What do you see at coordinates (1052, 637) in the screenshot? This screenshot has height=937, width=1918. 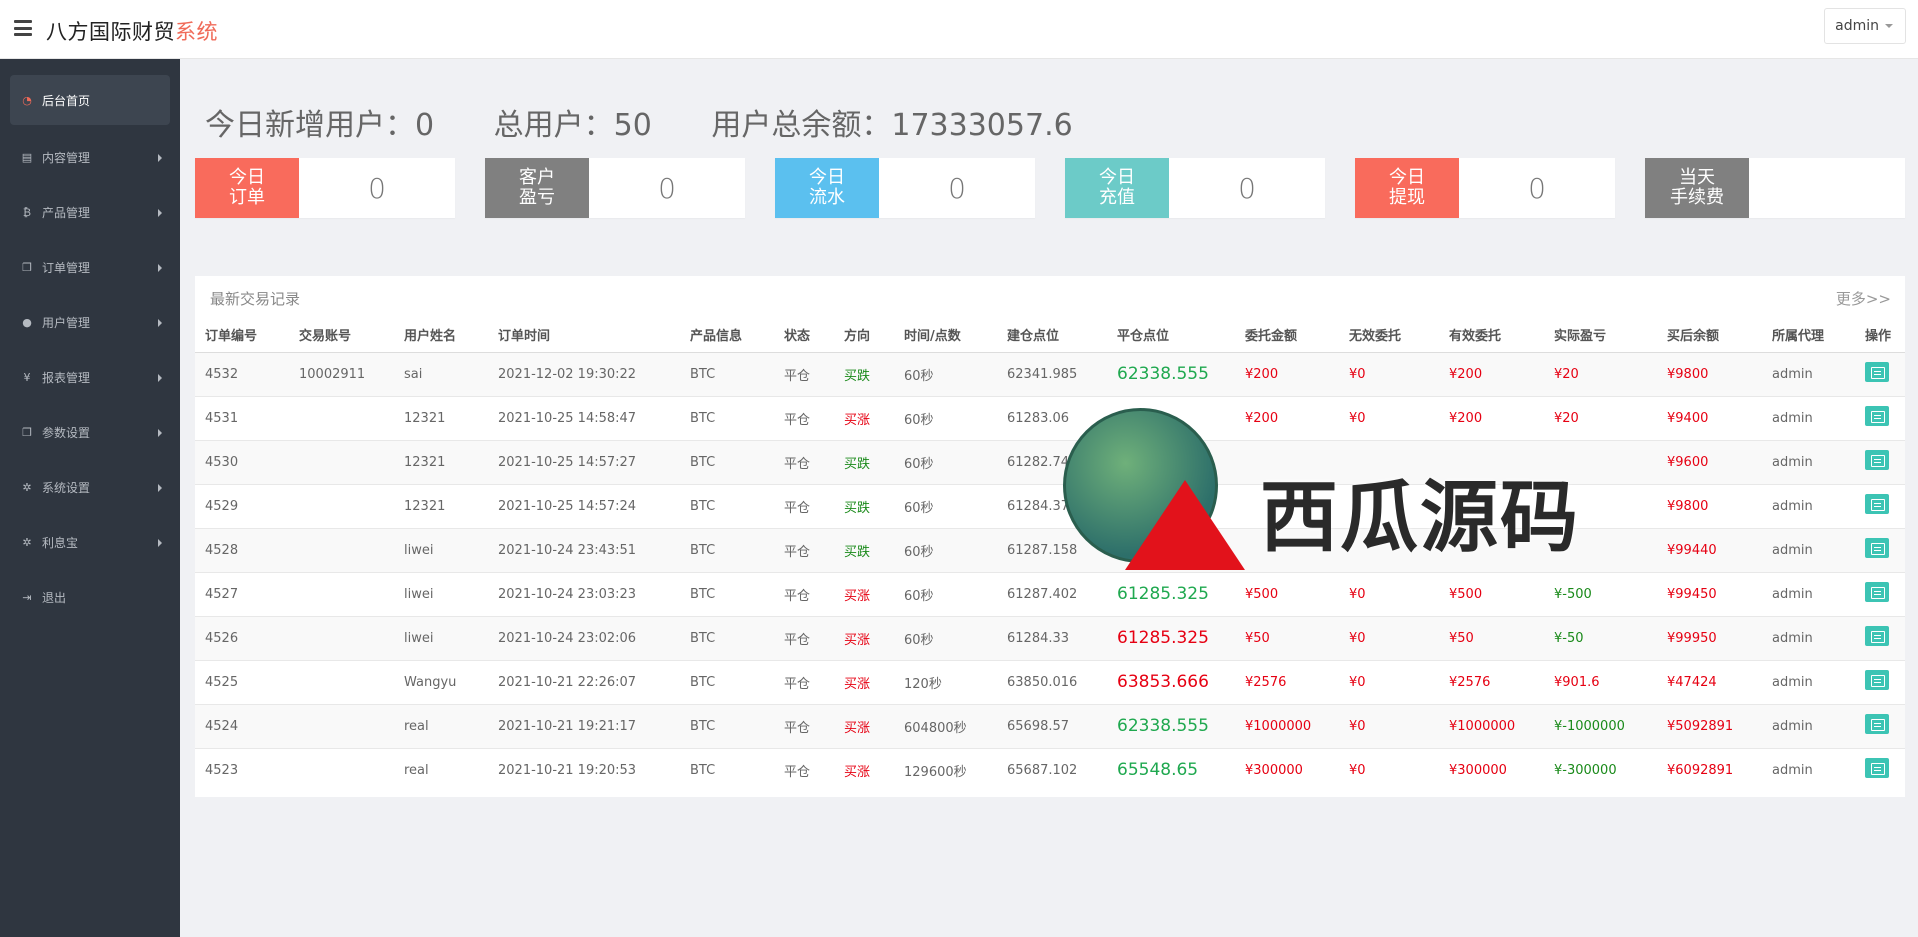 I see `table-cell: 61284.33` at bounding box center [1052, 637].